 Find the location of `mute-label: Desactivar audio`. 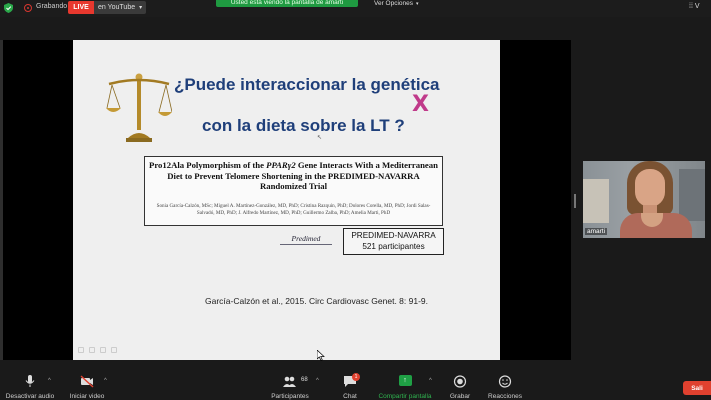

mute-label: Desactivar audio is located at coordinates (30, 396).